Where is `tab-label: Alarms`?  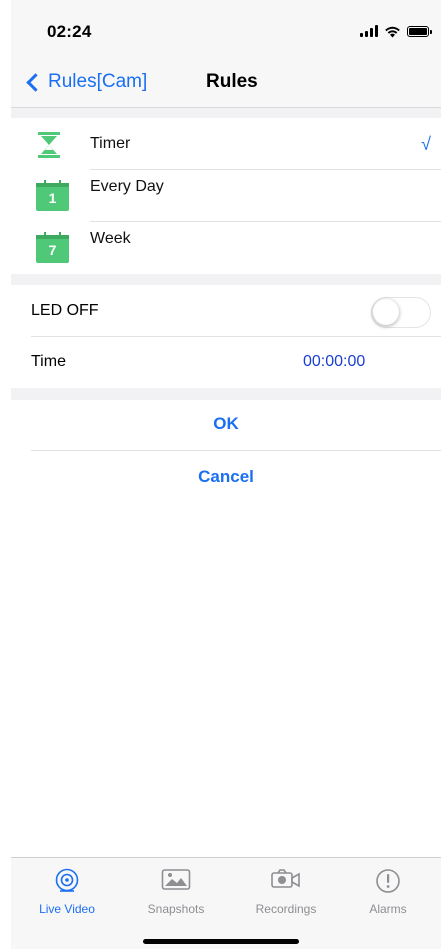
tab-label: Alarms is located at coordinates (388, 909).